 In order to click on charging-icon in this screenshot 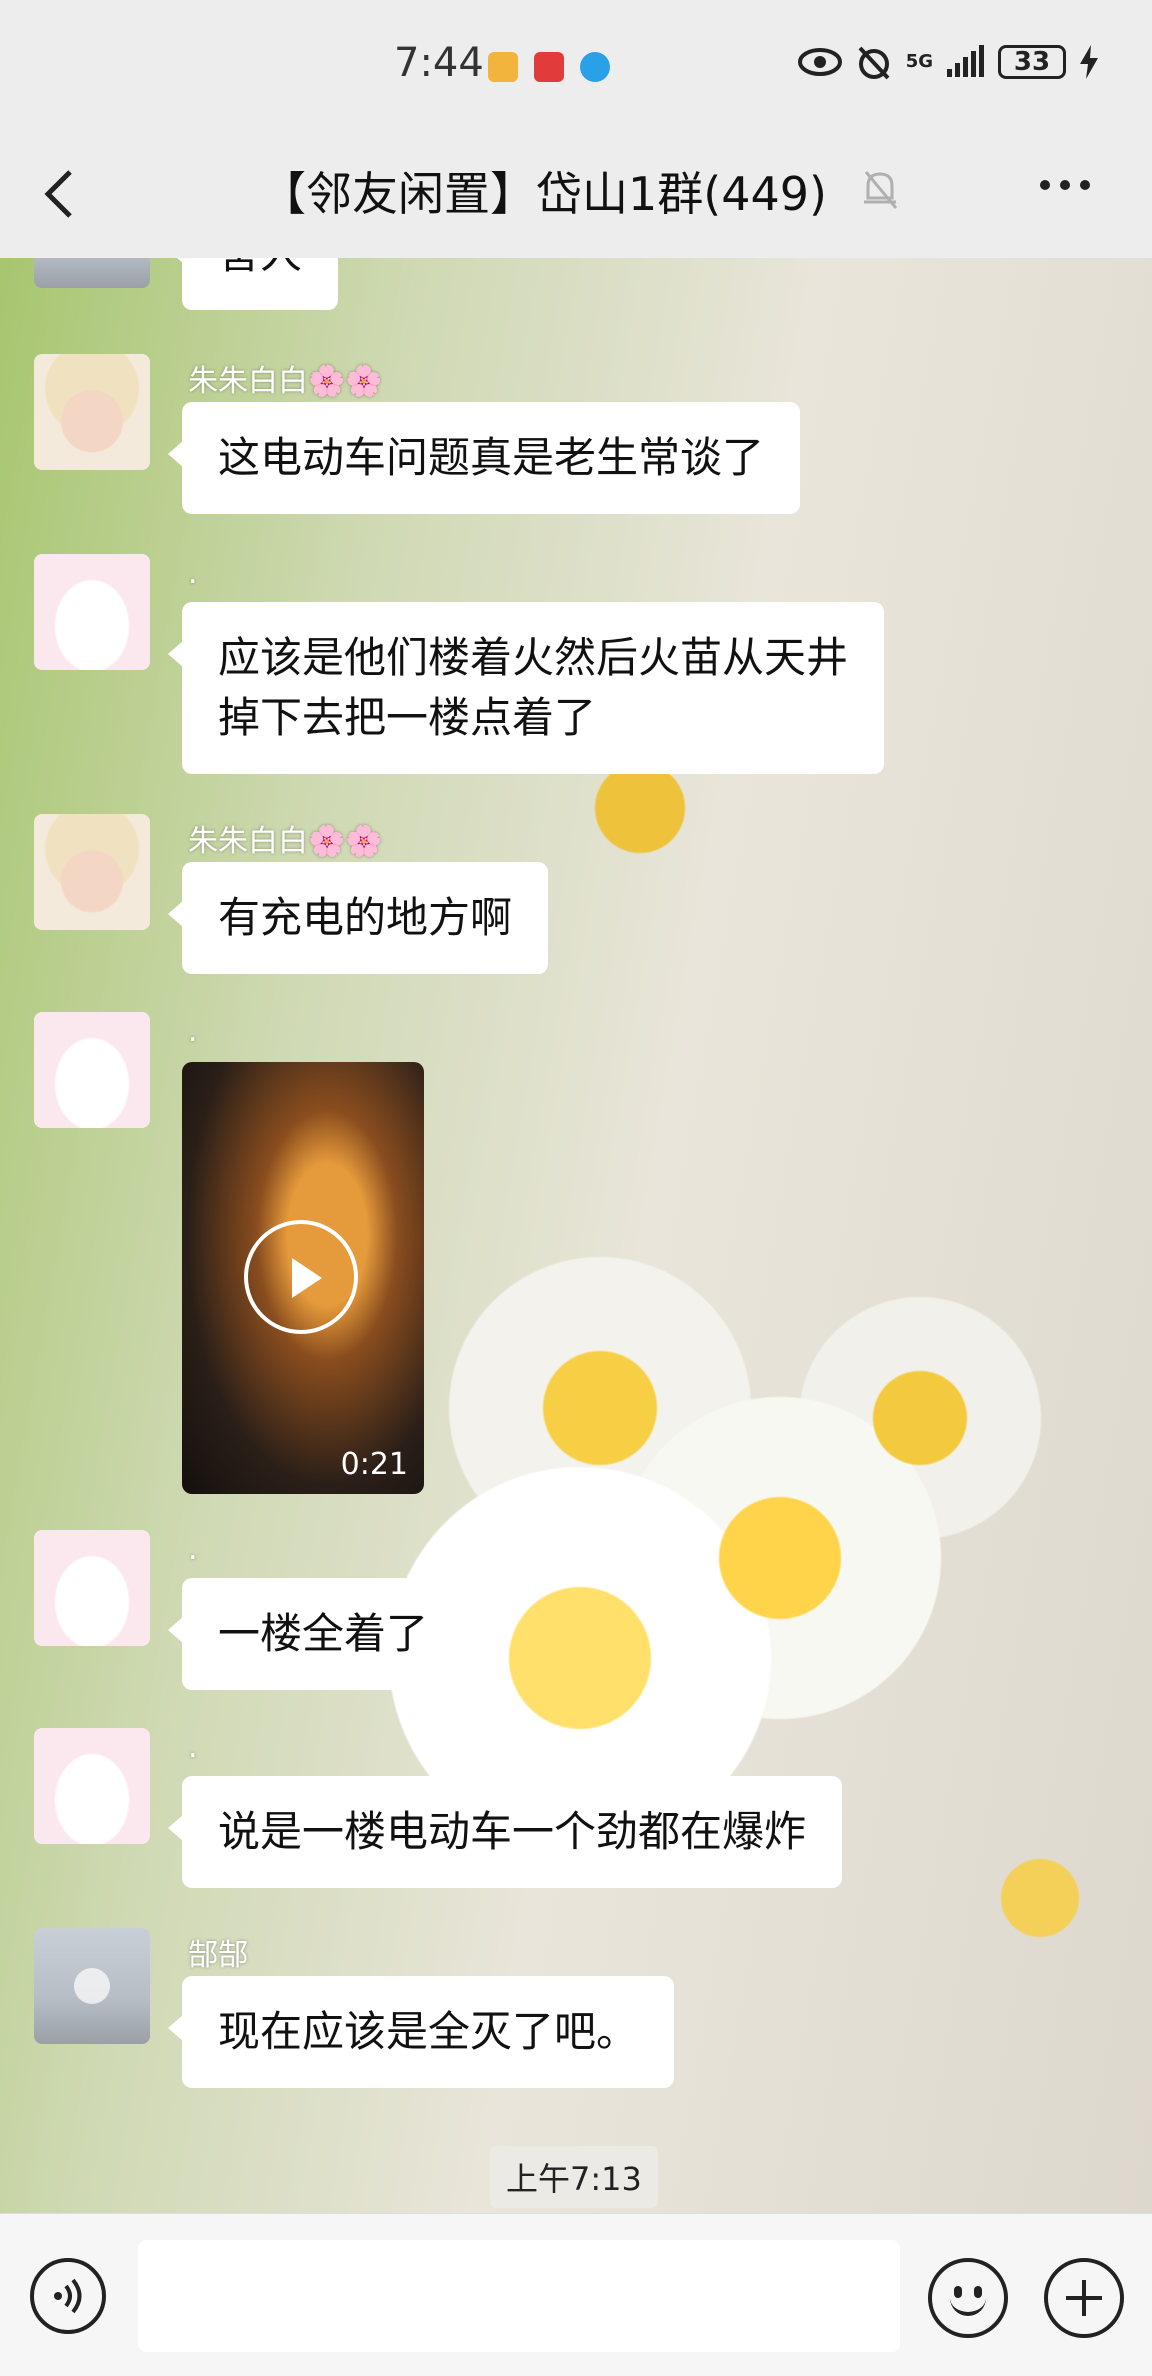, I will do `click(1089, 62)`.